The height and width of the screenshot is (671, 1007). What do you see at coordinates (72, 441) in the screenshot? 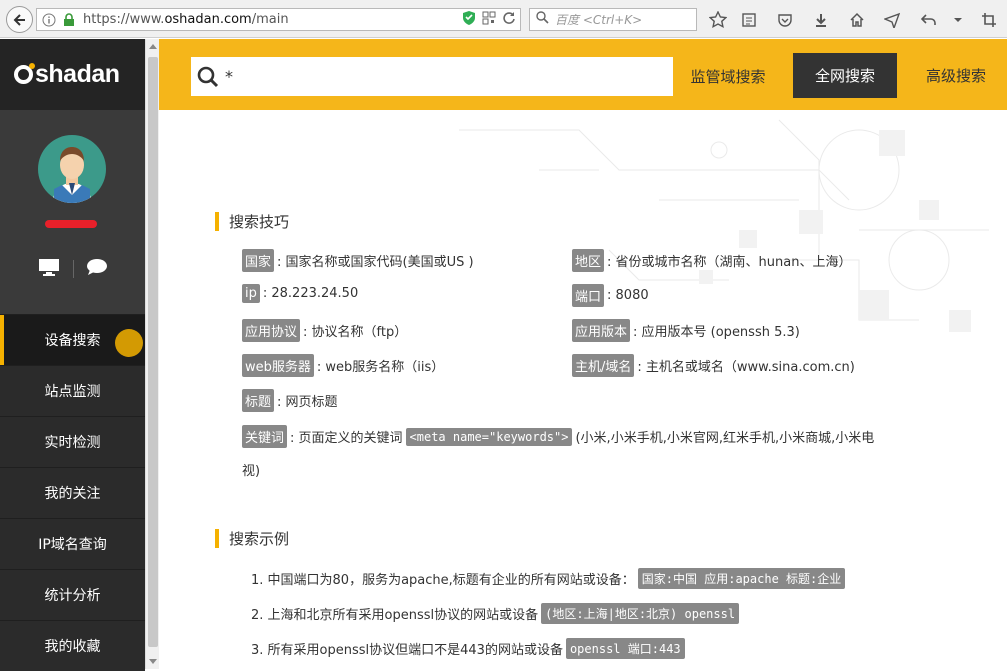
I see `sidebar-item-realtime-check: 实时检测` at bounding box center [72, 441].